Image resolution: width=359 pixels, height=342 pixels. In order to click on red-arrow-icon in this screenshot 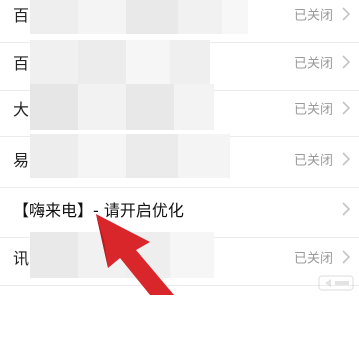, I will do `click(135, 254)`.